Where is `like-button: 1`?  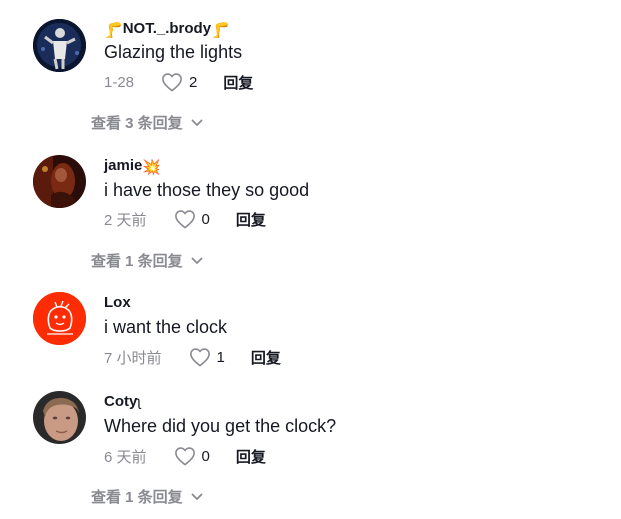 like-button: 1 is located at coordinates (207, 357).